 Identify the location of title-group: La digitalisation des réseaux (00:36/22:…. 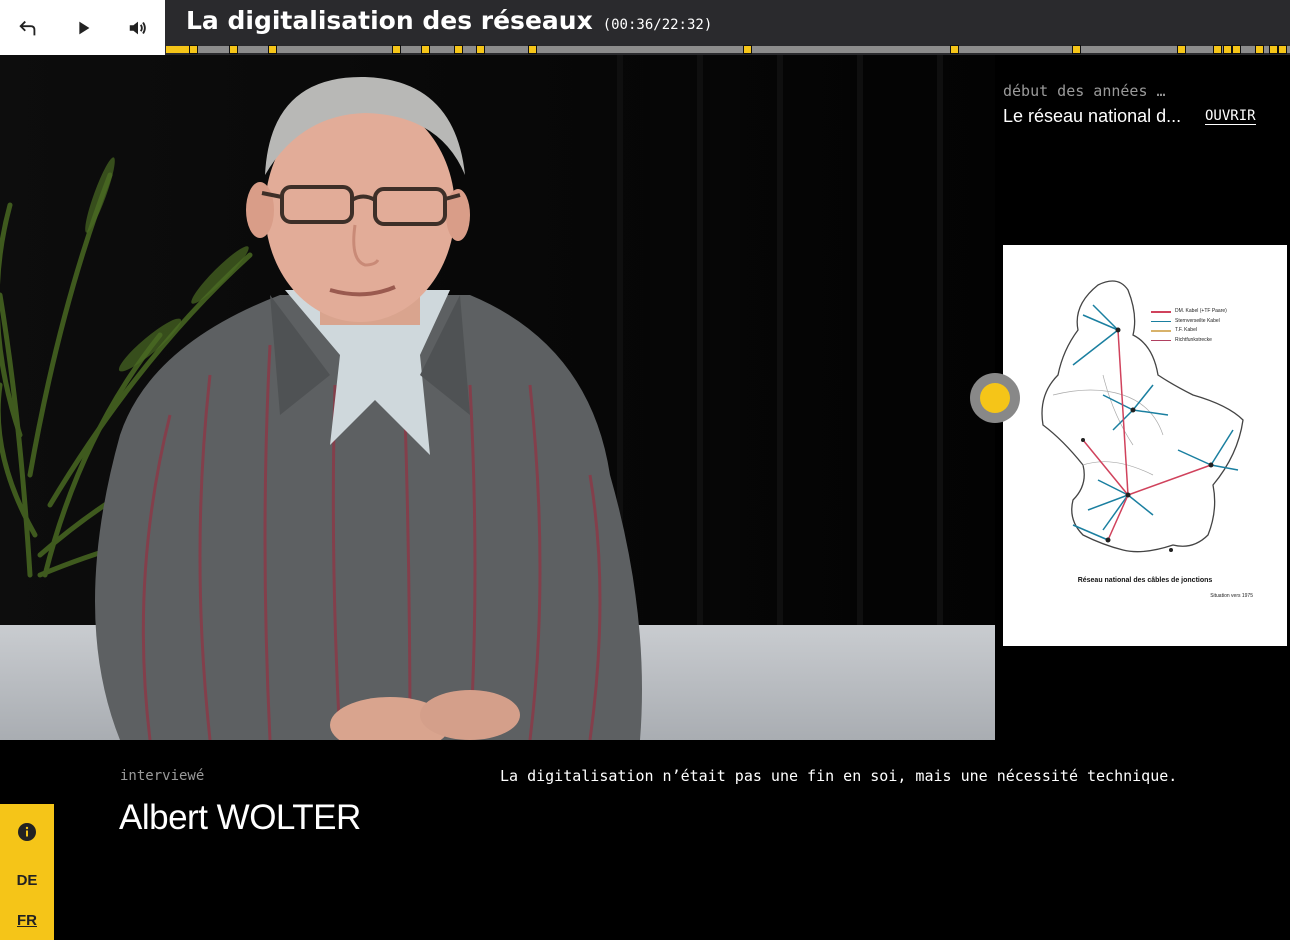
(449, 20).